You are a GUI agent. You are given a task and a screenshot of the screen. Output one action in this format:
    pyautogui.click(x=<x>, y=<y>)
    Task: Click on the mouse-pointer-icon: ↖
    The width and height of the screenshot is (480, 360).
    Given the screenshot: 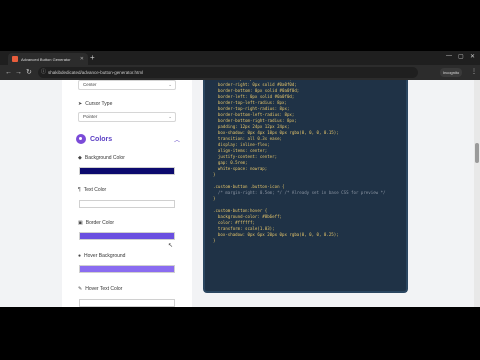 What is the action you would take?
    pyautogui.click(x=171, y=246)
    